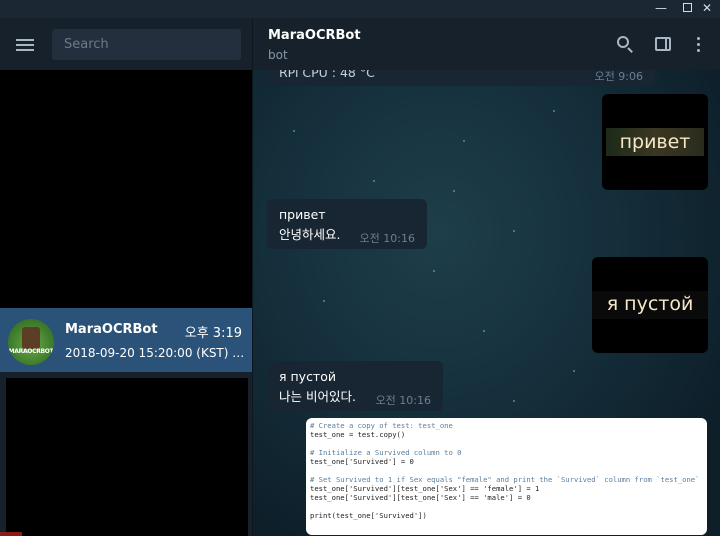 The height and width of the screenshot is (536, 720). What do you see at coordinates (314, 35) in the screenshot?
I see `peer-name: MaraOCRBot` at bounding box center [314, 35].